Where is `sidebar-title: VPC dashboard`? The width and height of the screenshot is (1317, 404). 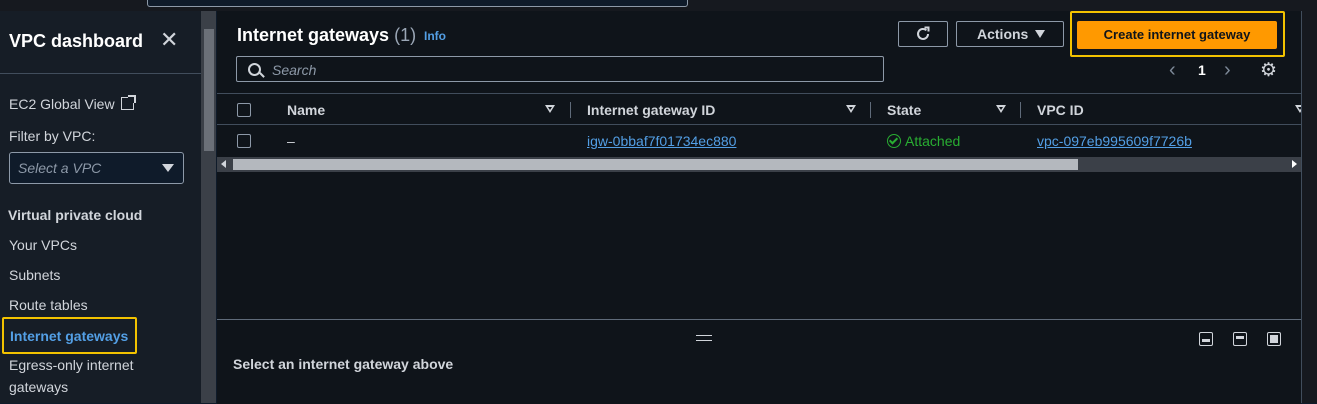
sidebar-title: VPC dashboard is located at coordinates (76, 41).